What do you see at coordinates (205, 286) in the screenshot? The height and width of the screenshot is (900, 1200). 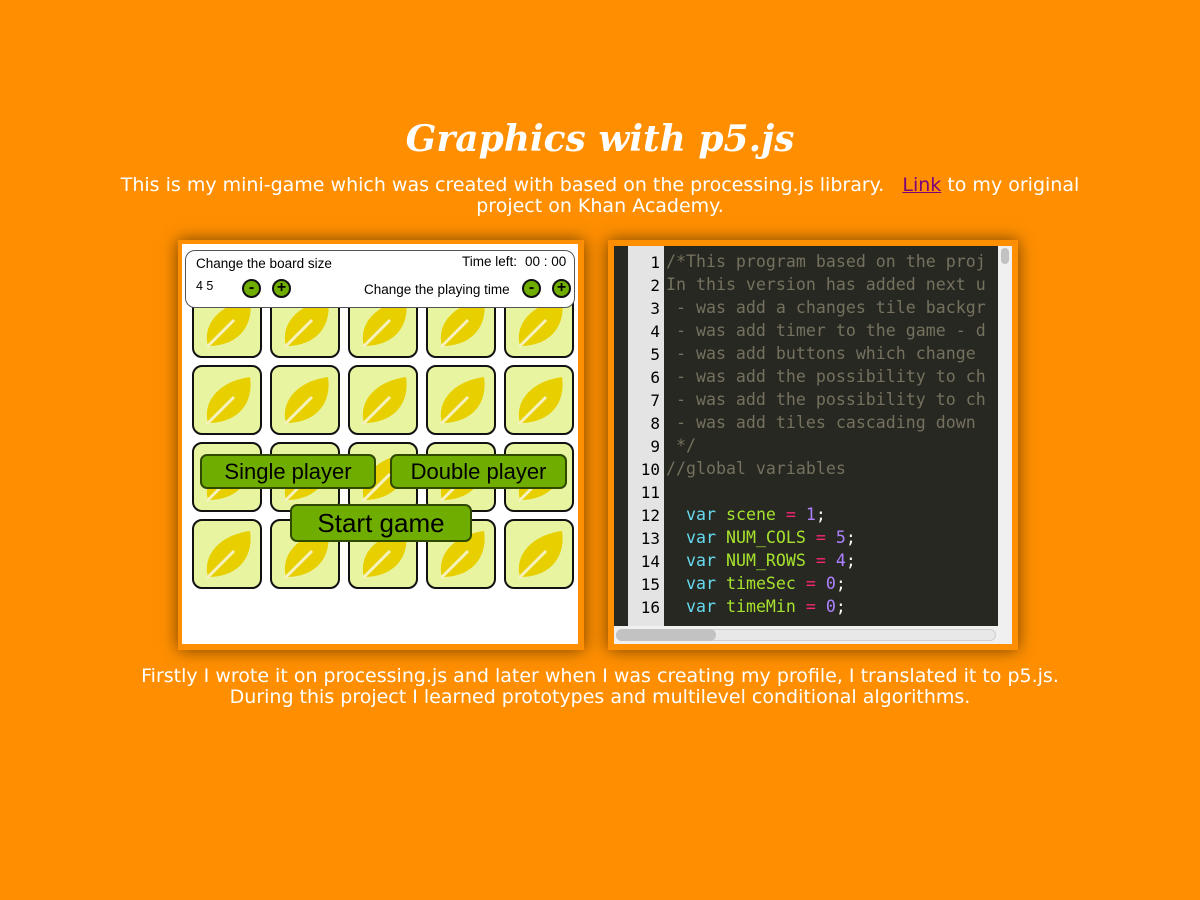 I see `board-size-value: 4 5` at bounding box center [205, 286].